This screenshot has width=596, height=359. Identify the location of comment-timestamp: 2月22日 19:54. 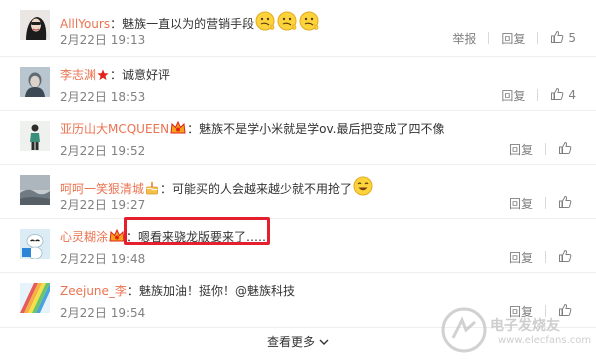
(103, 313).